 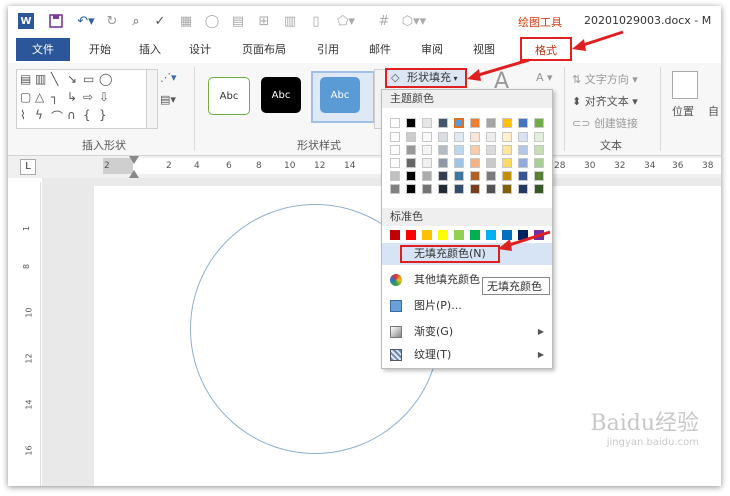 What do you see at coordinates (264, 21) in the screenshot?
I see `layout-icon: ⊞` at bounding box center [264, 21].